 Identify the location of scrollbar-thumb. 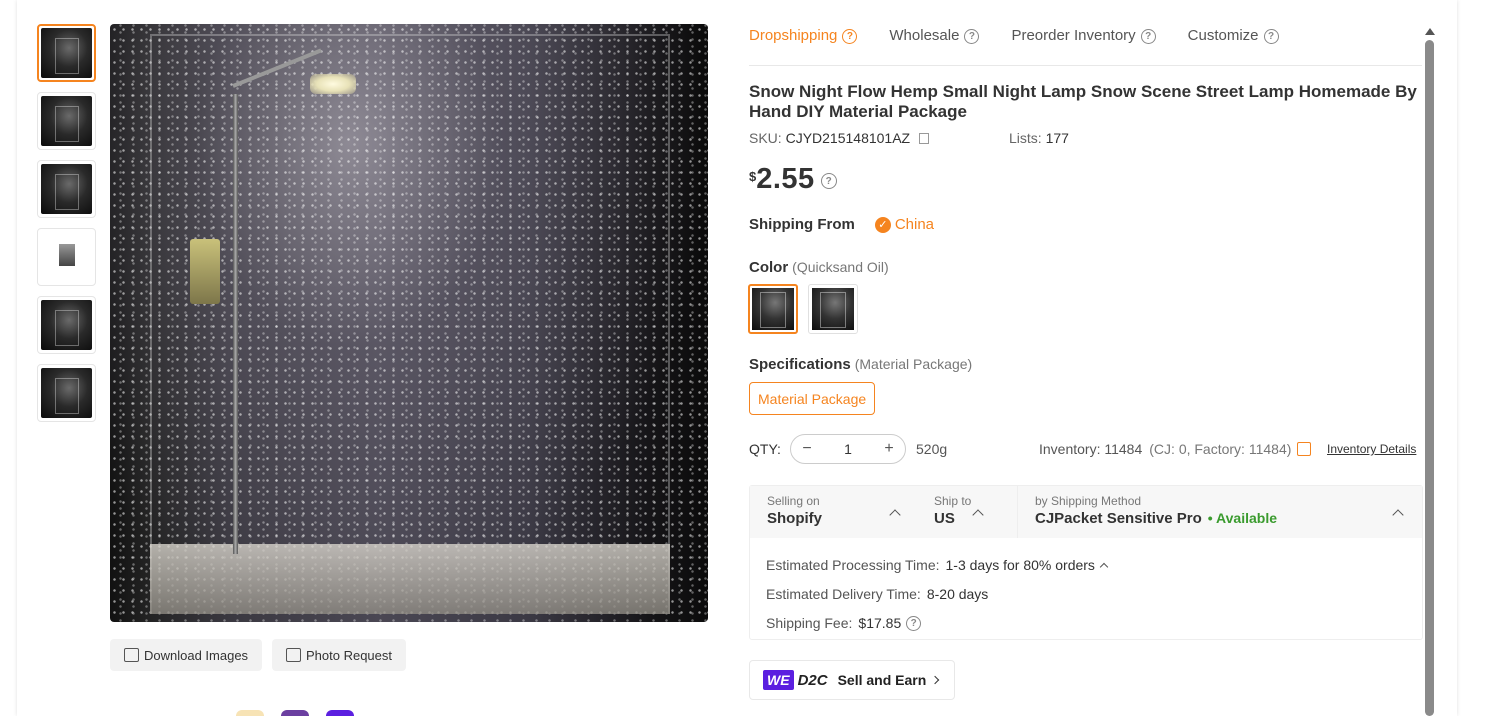
(1429, 378).